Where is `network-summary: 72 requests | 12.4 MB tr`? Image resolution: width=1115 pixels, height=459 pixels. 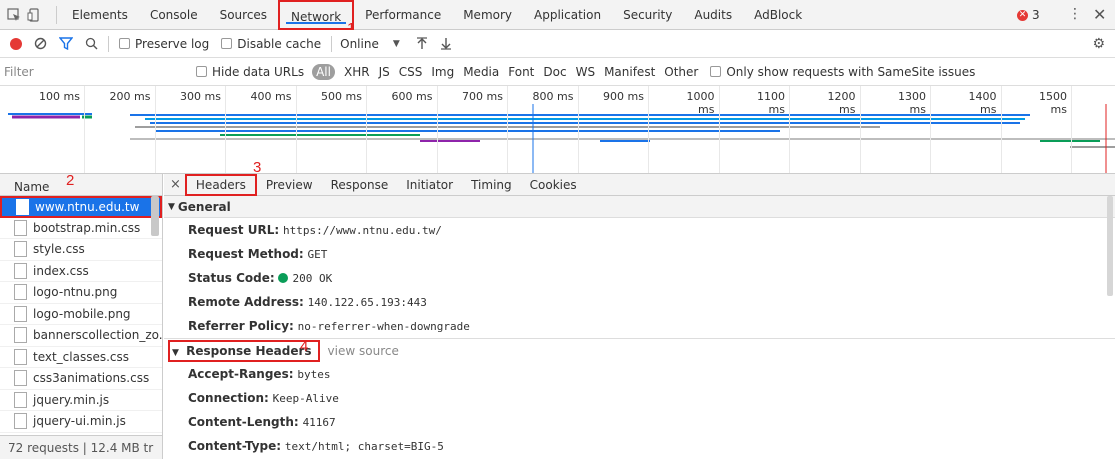 network-summary: 72 requests | 12.4 MB tr is located at coordinates (81, 447).